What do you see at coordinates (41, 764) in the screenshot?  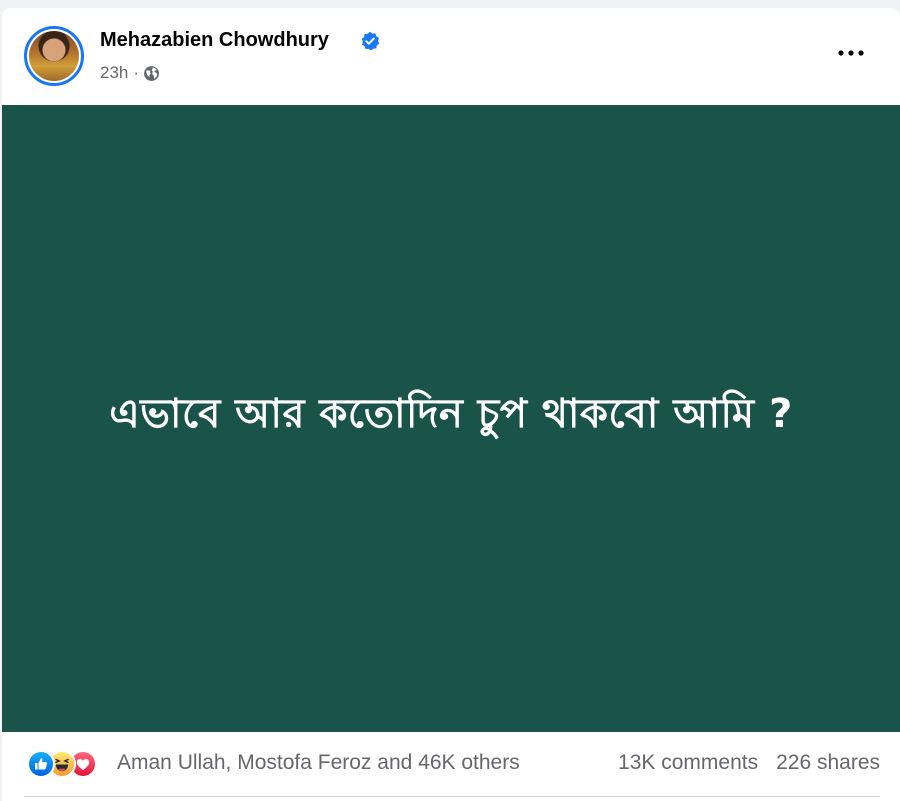 I see `like-icon` at bounding box center [41, 764].